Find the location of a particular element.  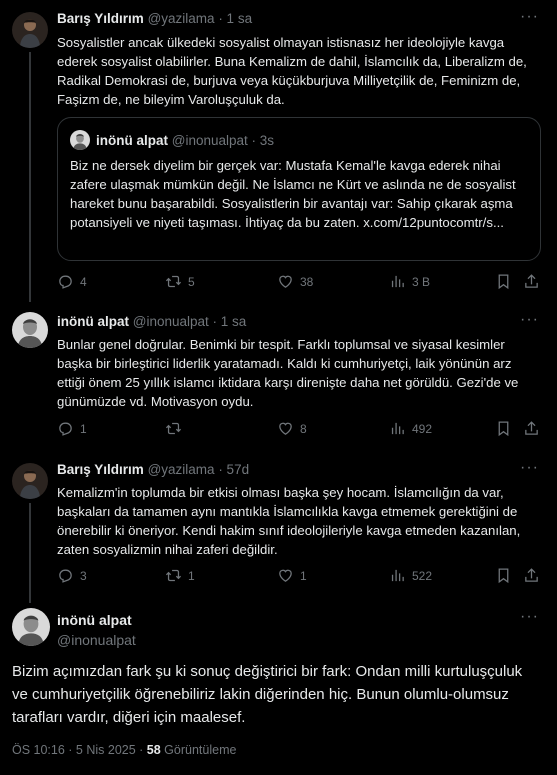

action-bar: 3 1 1 522 is located at coordinates (299, 577).